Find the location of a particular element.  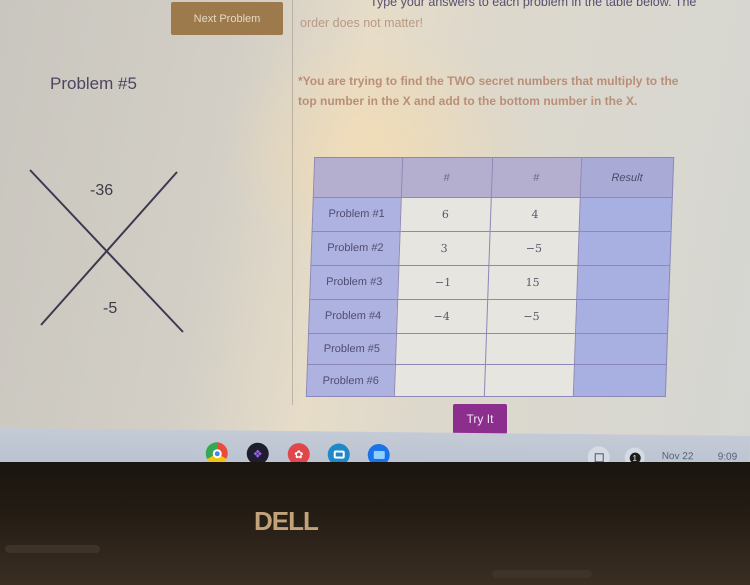

table-row: Problem #6 is located at coordinates (486, 380).